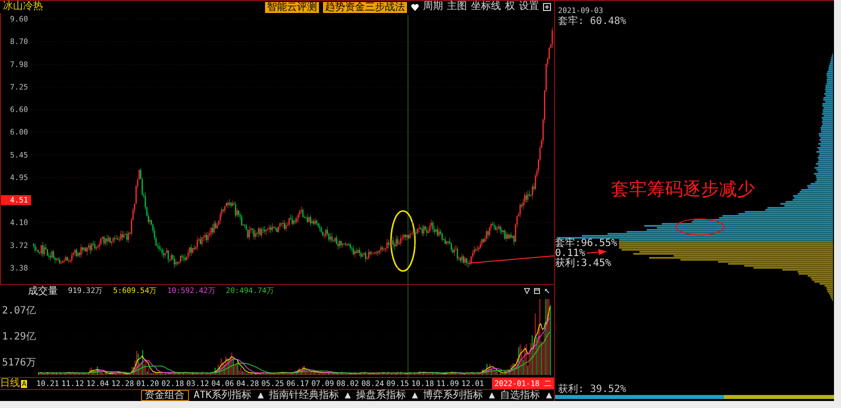  What do you see at coordinates (23, 7) in the screenshot?
I see `stock-name: 冰山冷热` at bounding box center [23, 7].